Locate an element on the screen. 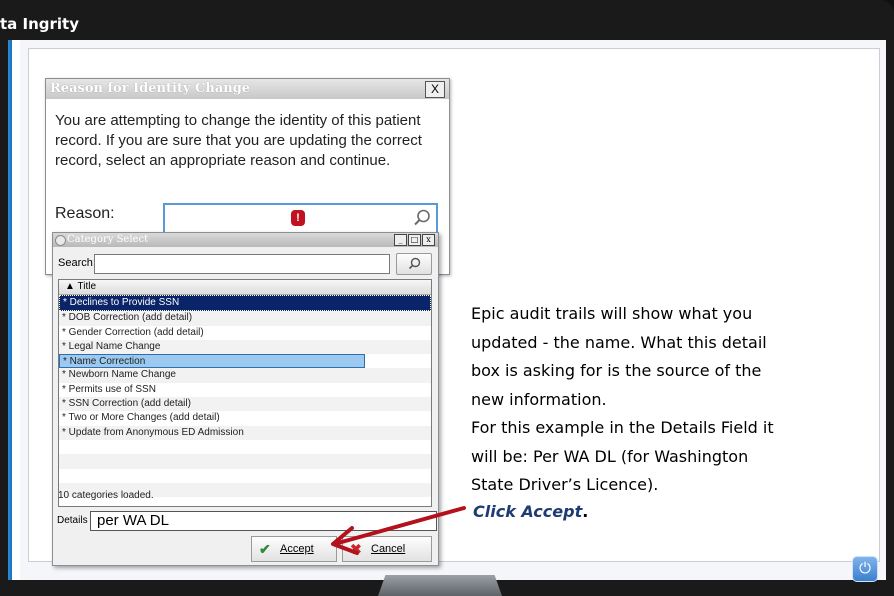 The height and width of the screenshot is (596, 894). list-item: * Two or More Changes (add detail) is located at coordinates (245, 418).